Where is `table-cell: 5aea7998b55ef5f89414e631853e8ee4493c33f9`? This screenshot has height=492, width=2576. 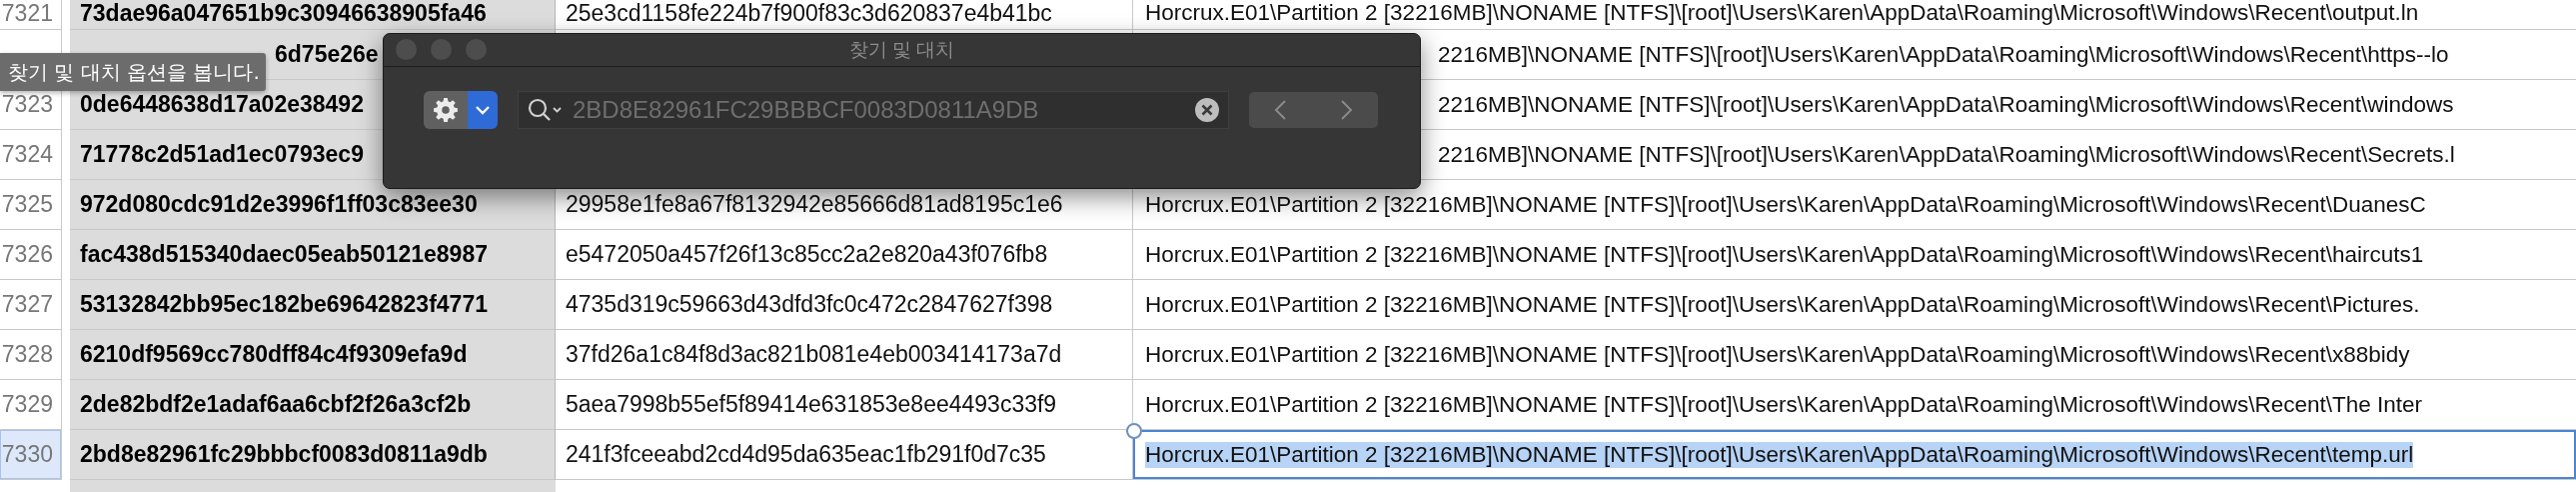 table-cell: 5aea7998b55ef5f89414e631853e8ee4493c33f9 is located at coordinates (811, 404).